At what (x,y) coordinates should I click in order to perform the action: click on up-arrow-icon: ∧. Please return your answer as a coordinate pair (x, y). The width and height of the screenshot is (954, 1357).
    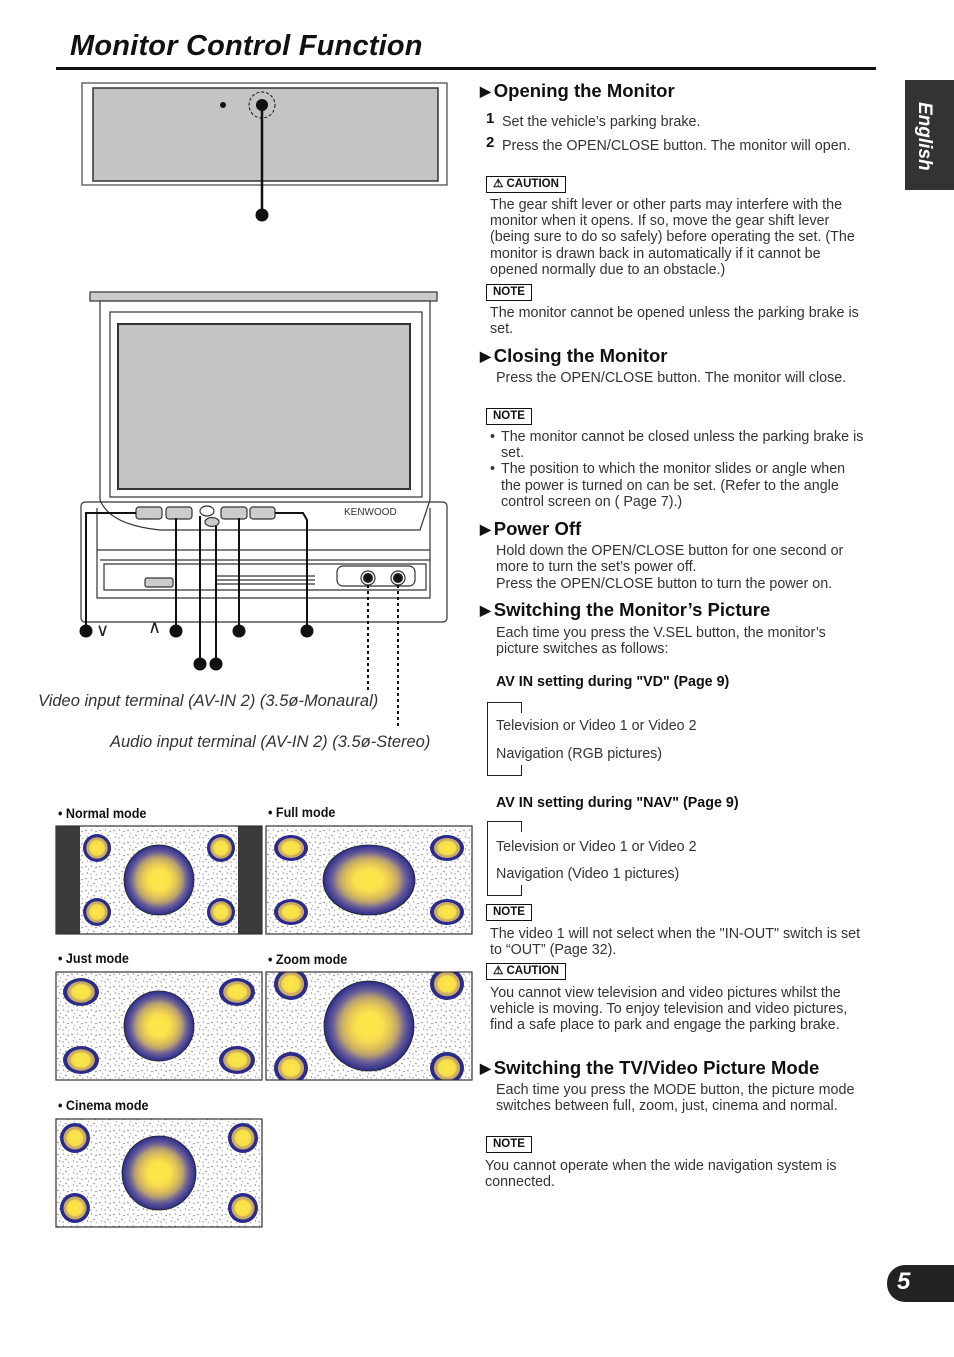
    Looking at the image, I should click on (155, 627).